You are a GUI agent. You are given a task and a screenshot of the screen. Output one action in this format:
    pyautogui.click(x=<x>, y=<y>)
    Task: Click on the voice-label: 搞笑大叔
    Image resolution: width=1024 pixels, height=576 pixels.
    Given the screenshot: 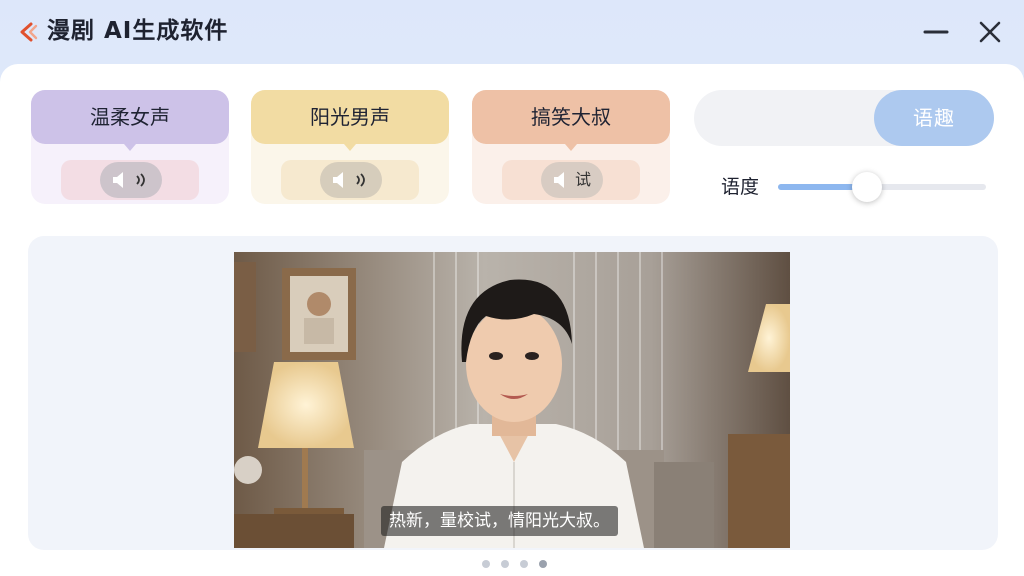 What is the action you would take?
    pyautogui.click(x=571, y=120)
    